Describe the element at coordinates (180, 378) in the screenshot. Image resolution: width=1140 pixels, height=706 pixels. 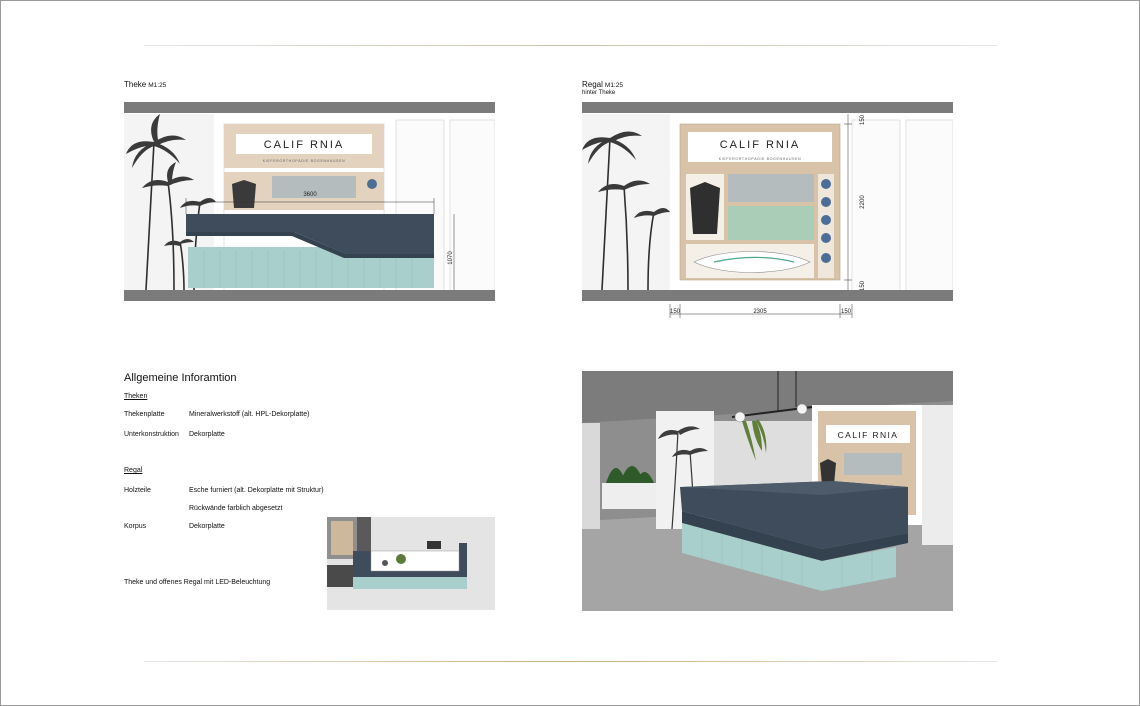
I see `info-heading: Allgemeine Inforamtion` at that location.